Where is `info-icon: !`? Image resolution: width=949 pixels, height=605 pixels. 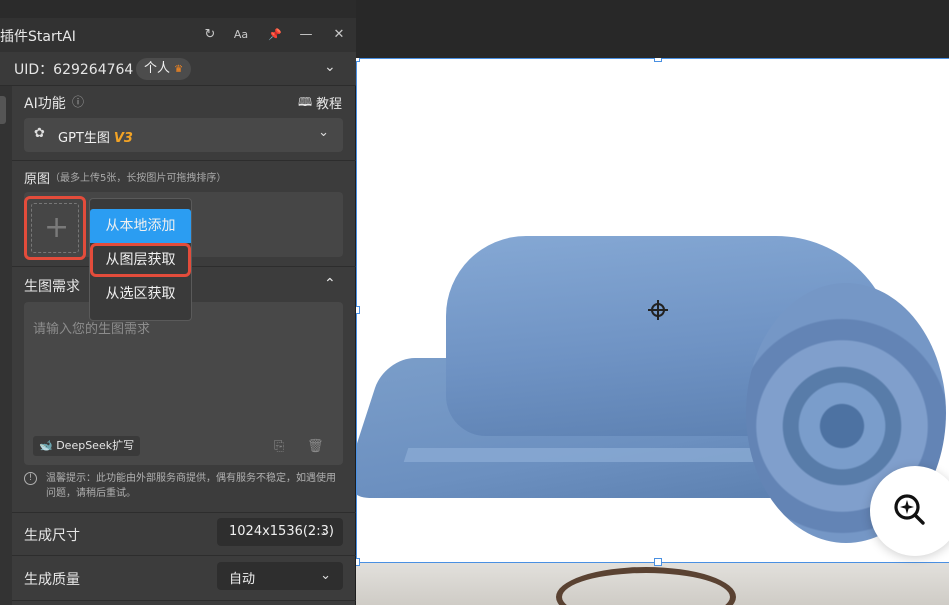 info-icon: ! is located at coordinates (30, 478).